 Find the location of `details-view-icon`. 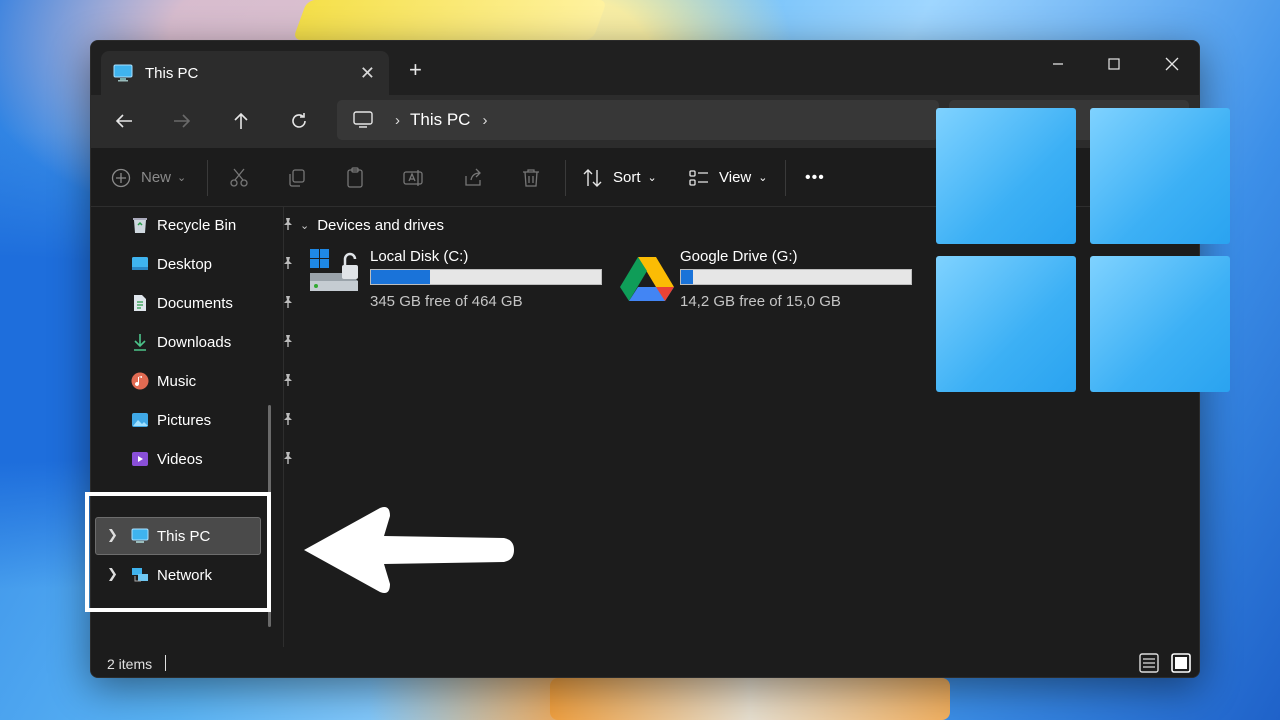

details-view-icon is located at coordinates (1149, 663).